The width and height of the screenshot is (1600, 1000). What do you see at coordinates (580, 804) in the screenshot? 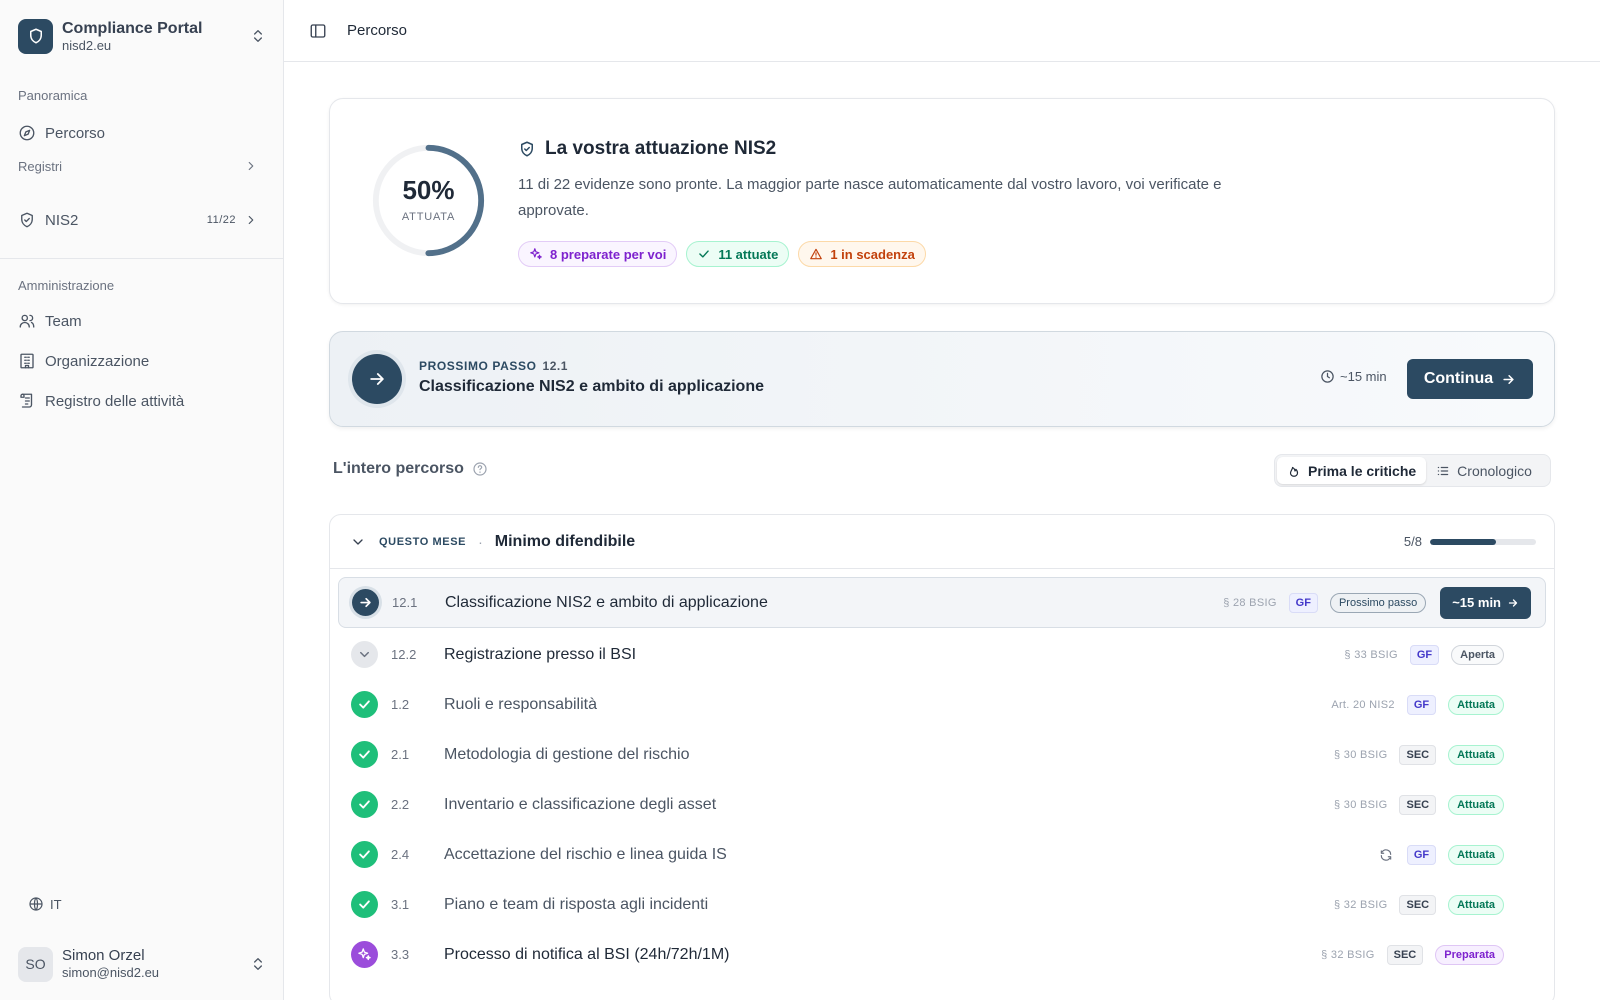
I see `row-title: Inventario e classificazione degli asset` at bounding box center [580, 804].